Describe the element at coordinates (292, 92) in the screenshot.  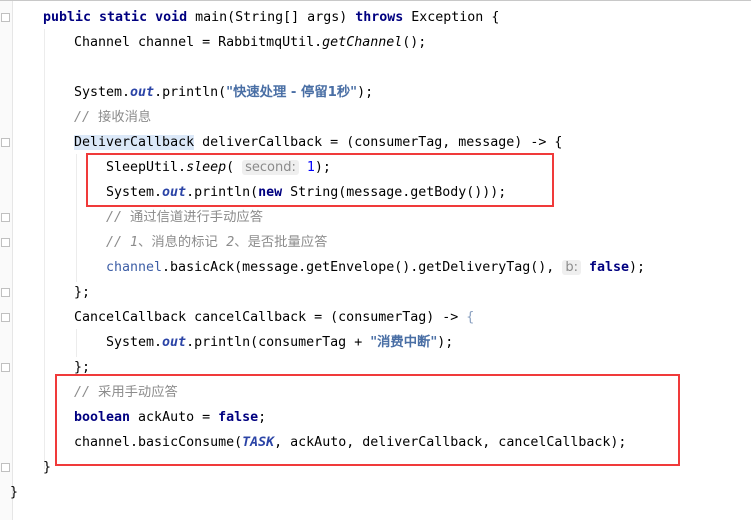
I see `code-token: "快速处理 - 停留1秒"` at that location.